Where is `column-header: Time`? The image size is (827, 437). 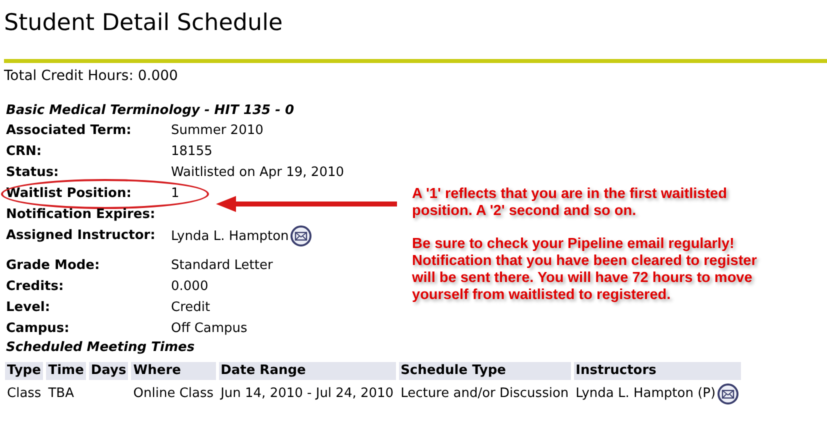 column-header: Time is located at coordinates (66, 371).